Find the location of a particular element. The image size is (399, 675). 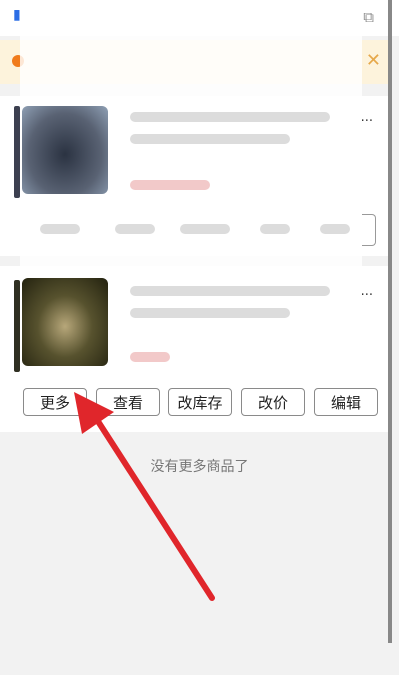

scrollbar is located at coordinates (390, 321).